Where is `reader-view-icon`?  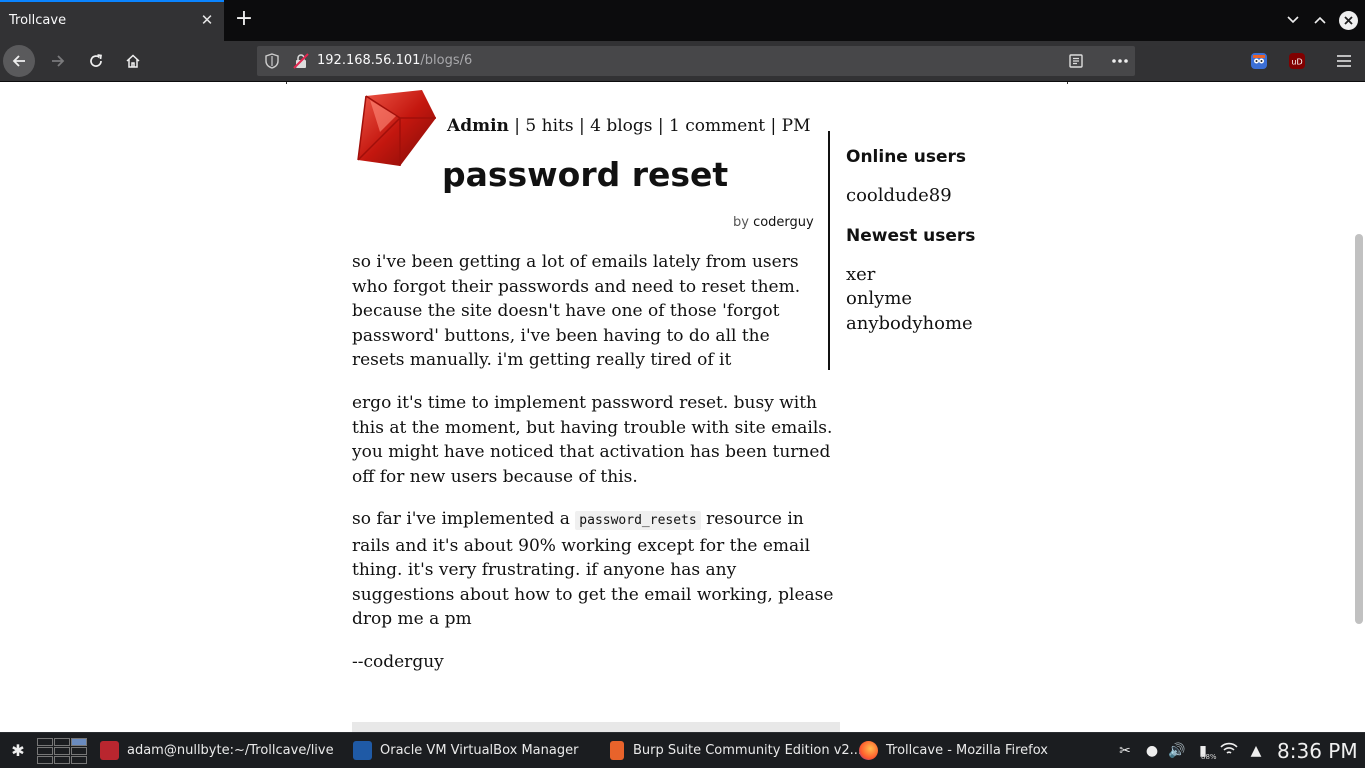
reader-view-icon is located at coordinates (1076, 61).